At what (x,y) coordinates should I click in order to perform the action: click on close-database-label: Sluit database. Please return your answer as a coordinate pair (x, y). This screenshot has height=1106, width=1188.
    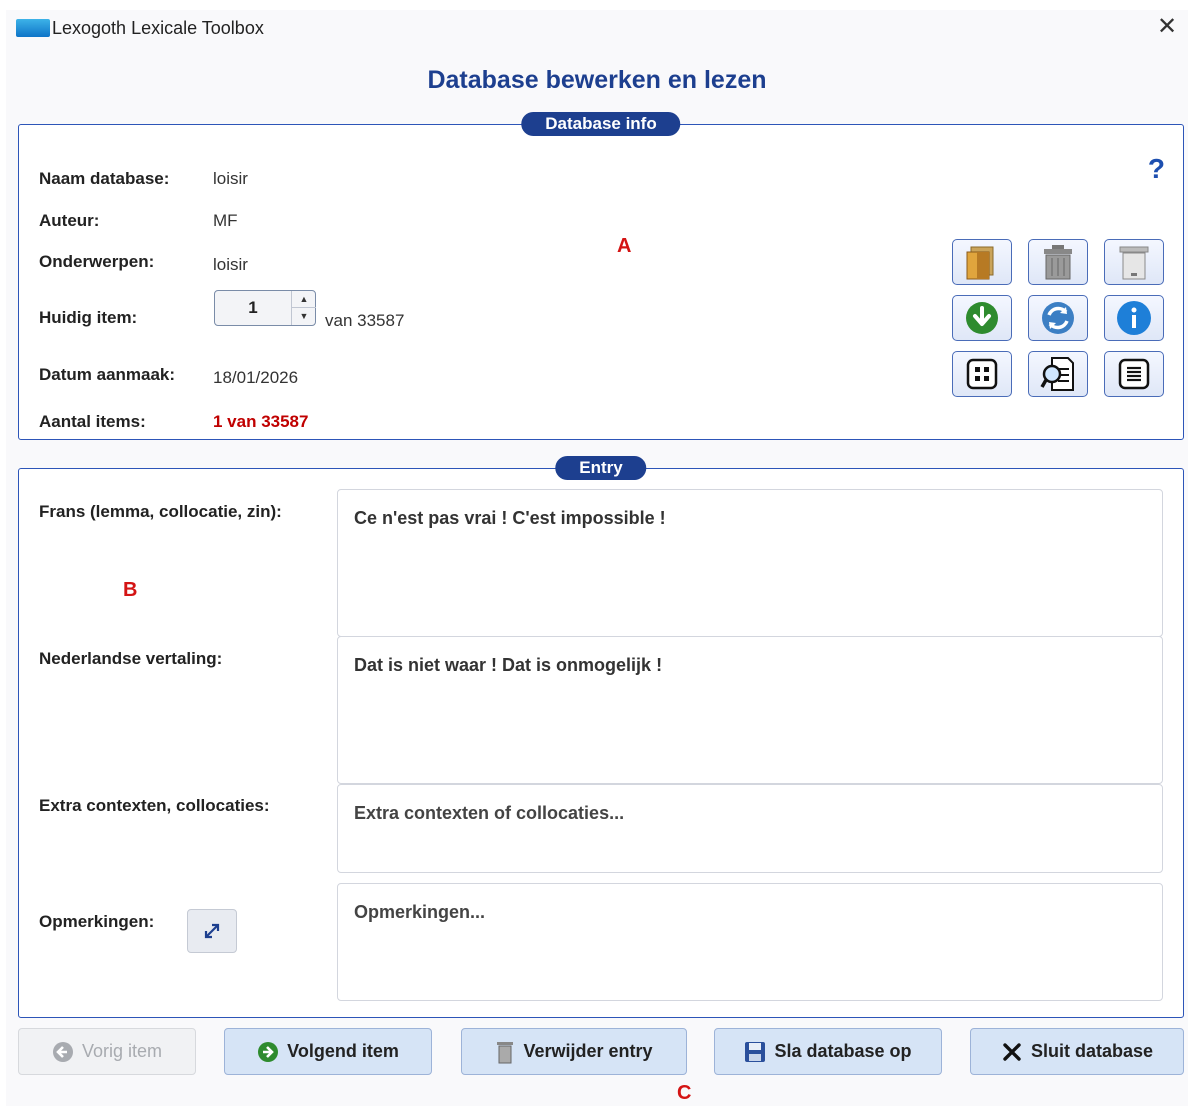
    Looking at the image, I should click on (1092, 1051).